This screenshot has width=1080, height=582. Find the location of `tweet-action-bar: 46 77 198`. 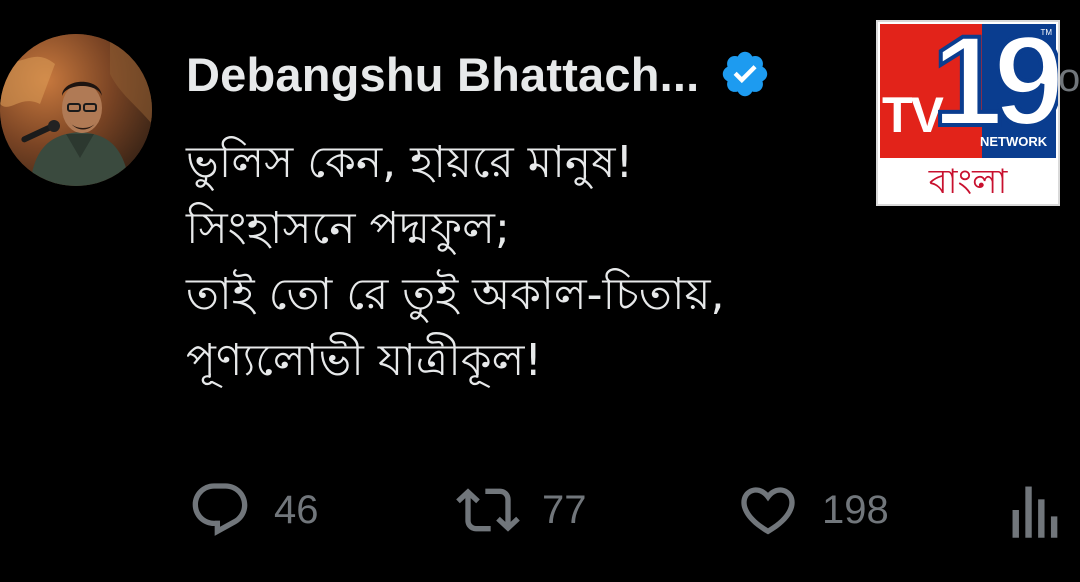

tweet-action-bar: 46 77 198 is located at coordinates (540, 510).